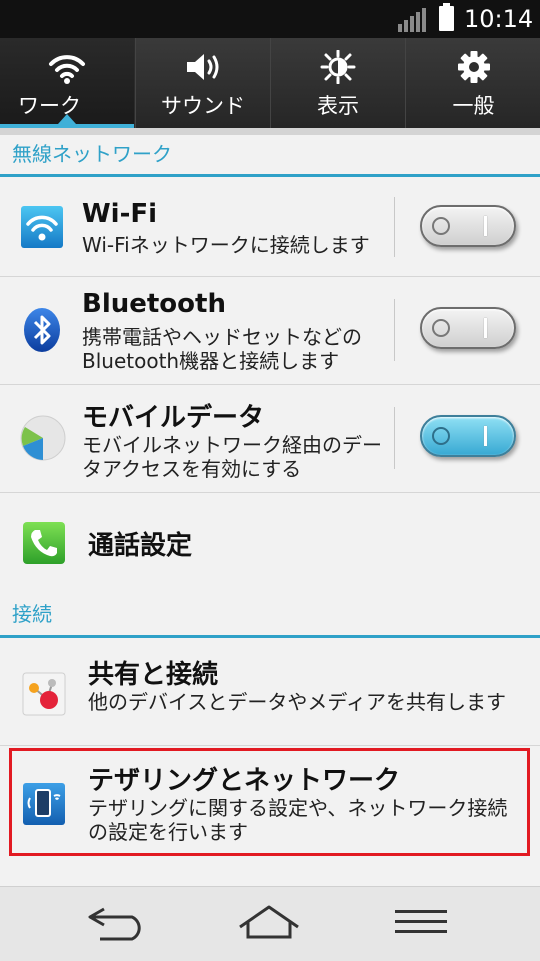 The width and height of the screenshot is (540, 961). I want to click on signal-icon, so click(413, 20).